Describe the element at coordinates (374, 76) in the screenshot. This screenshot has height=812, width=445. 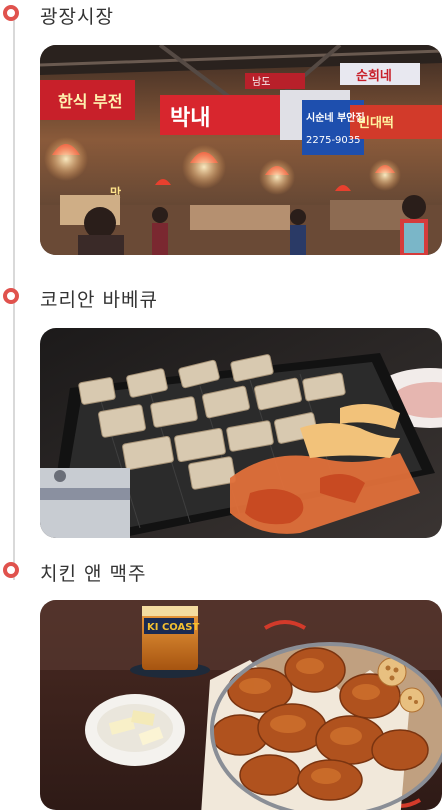
I see `sign-text-5: 순희네` at that location.